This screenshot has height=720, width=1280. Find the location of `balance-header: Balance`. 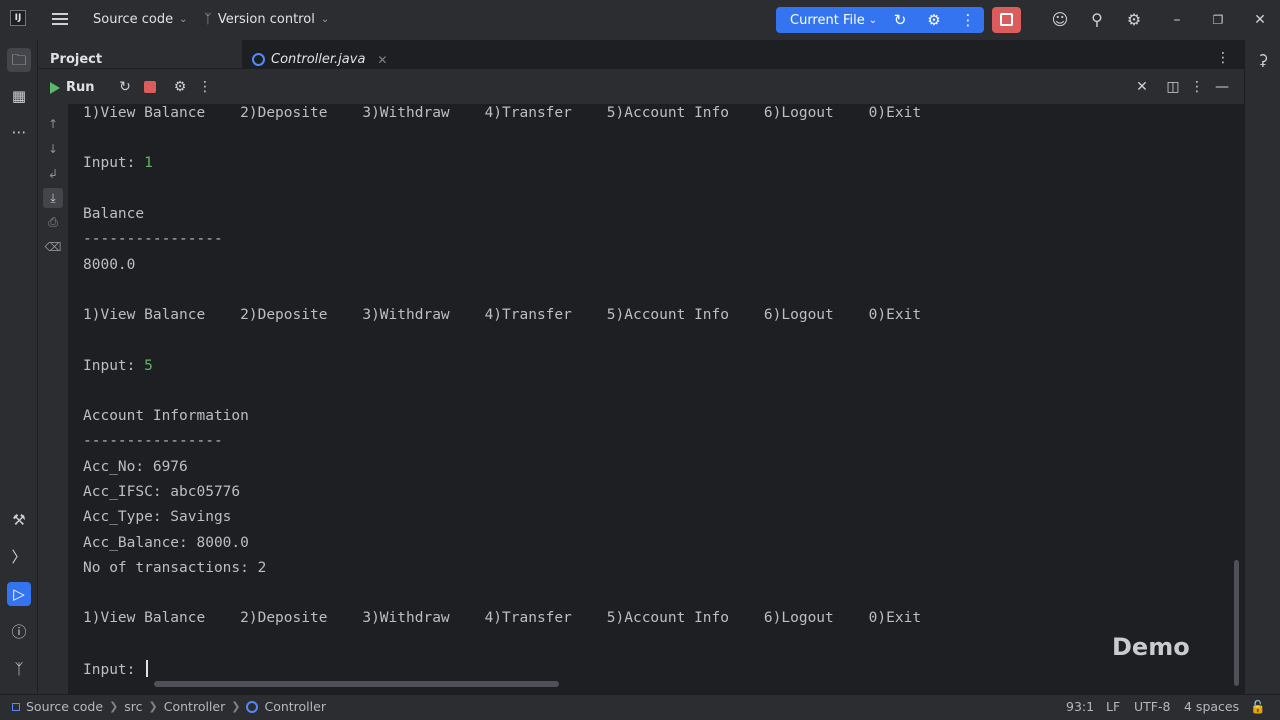

balance-header: Balance is located at coordinates (114, 214).